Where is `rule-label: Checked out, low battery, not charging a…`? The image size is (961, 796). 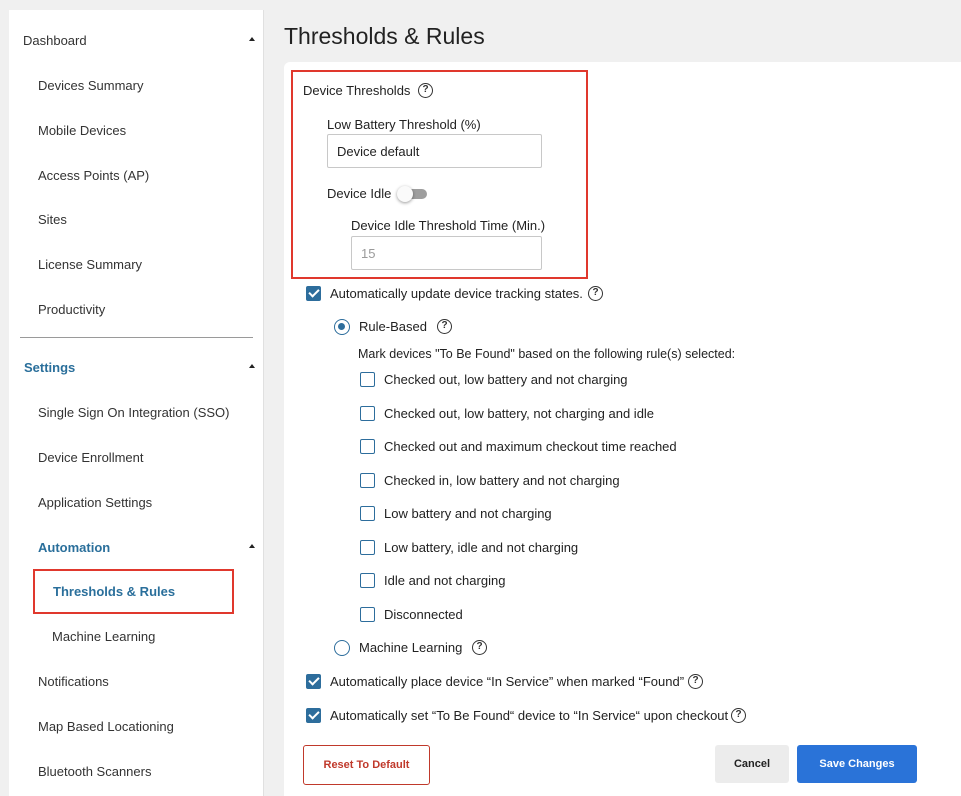 rule-label: Checked out, low battery, not charging a… is located at coordinates (519, 413).